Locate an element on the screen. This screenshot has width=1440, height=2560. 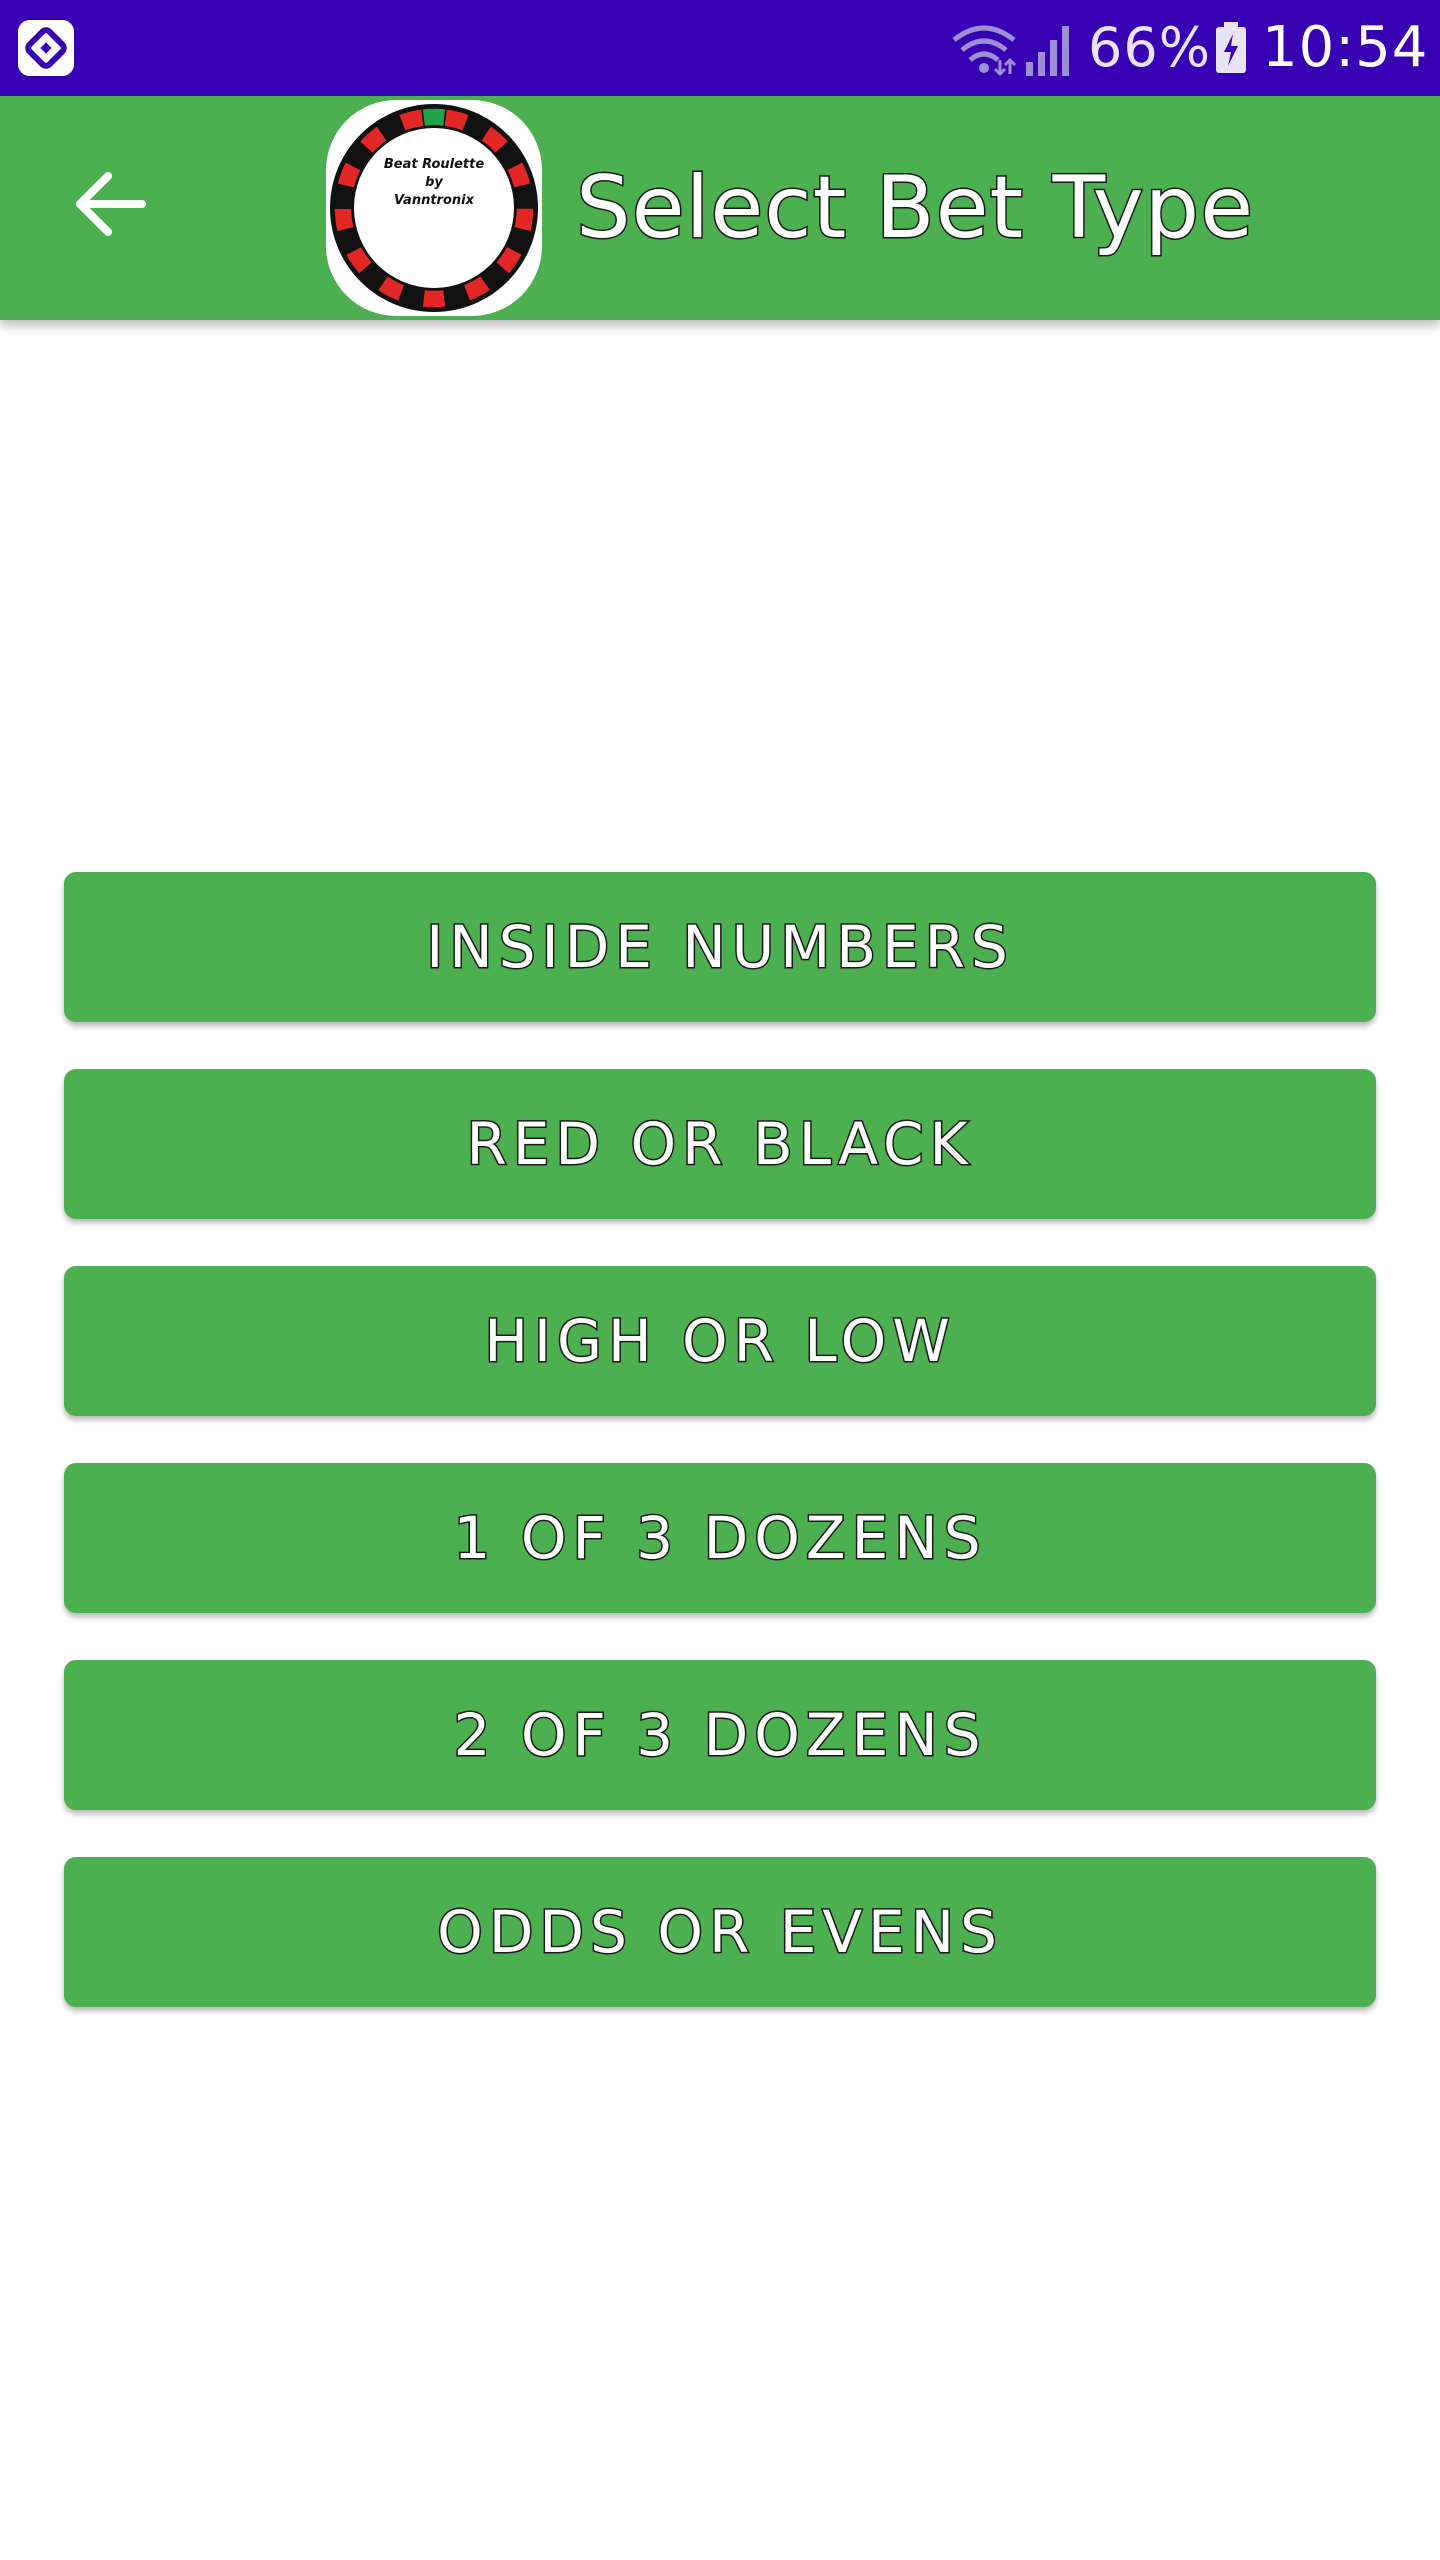
bet-label: 1 OF 3 DOZENS is located at coordinates (719, 1538).